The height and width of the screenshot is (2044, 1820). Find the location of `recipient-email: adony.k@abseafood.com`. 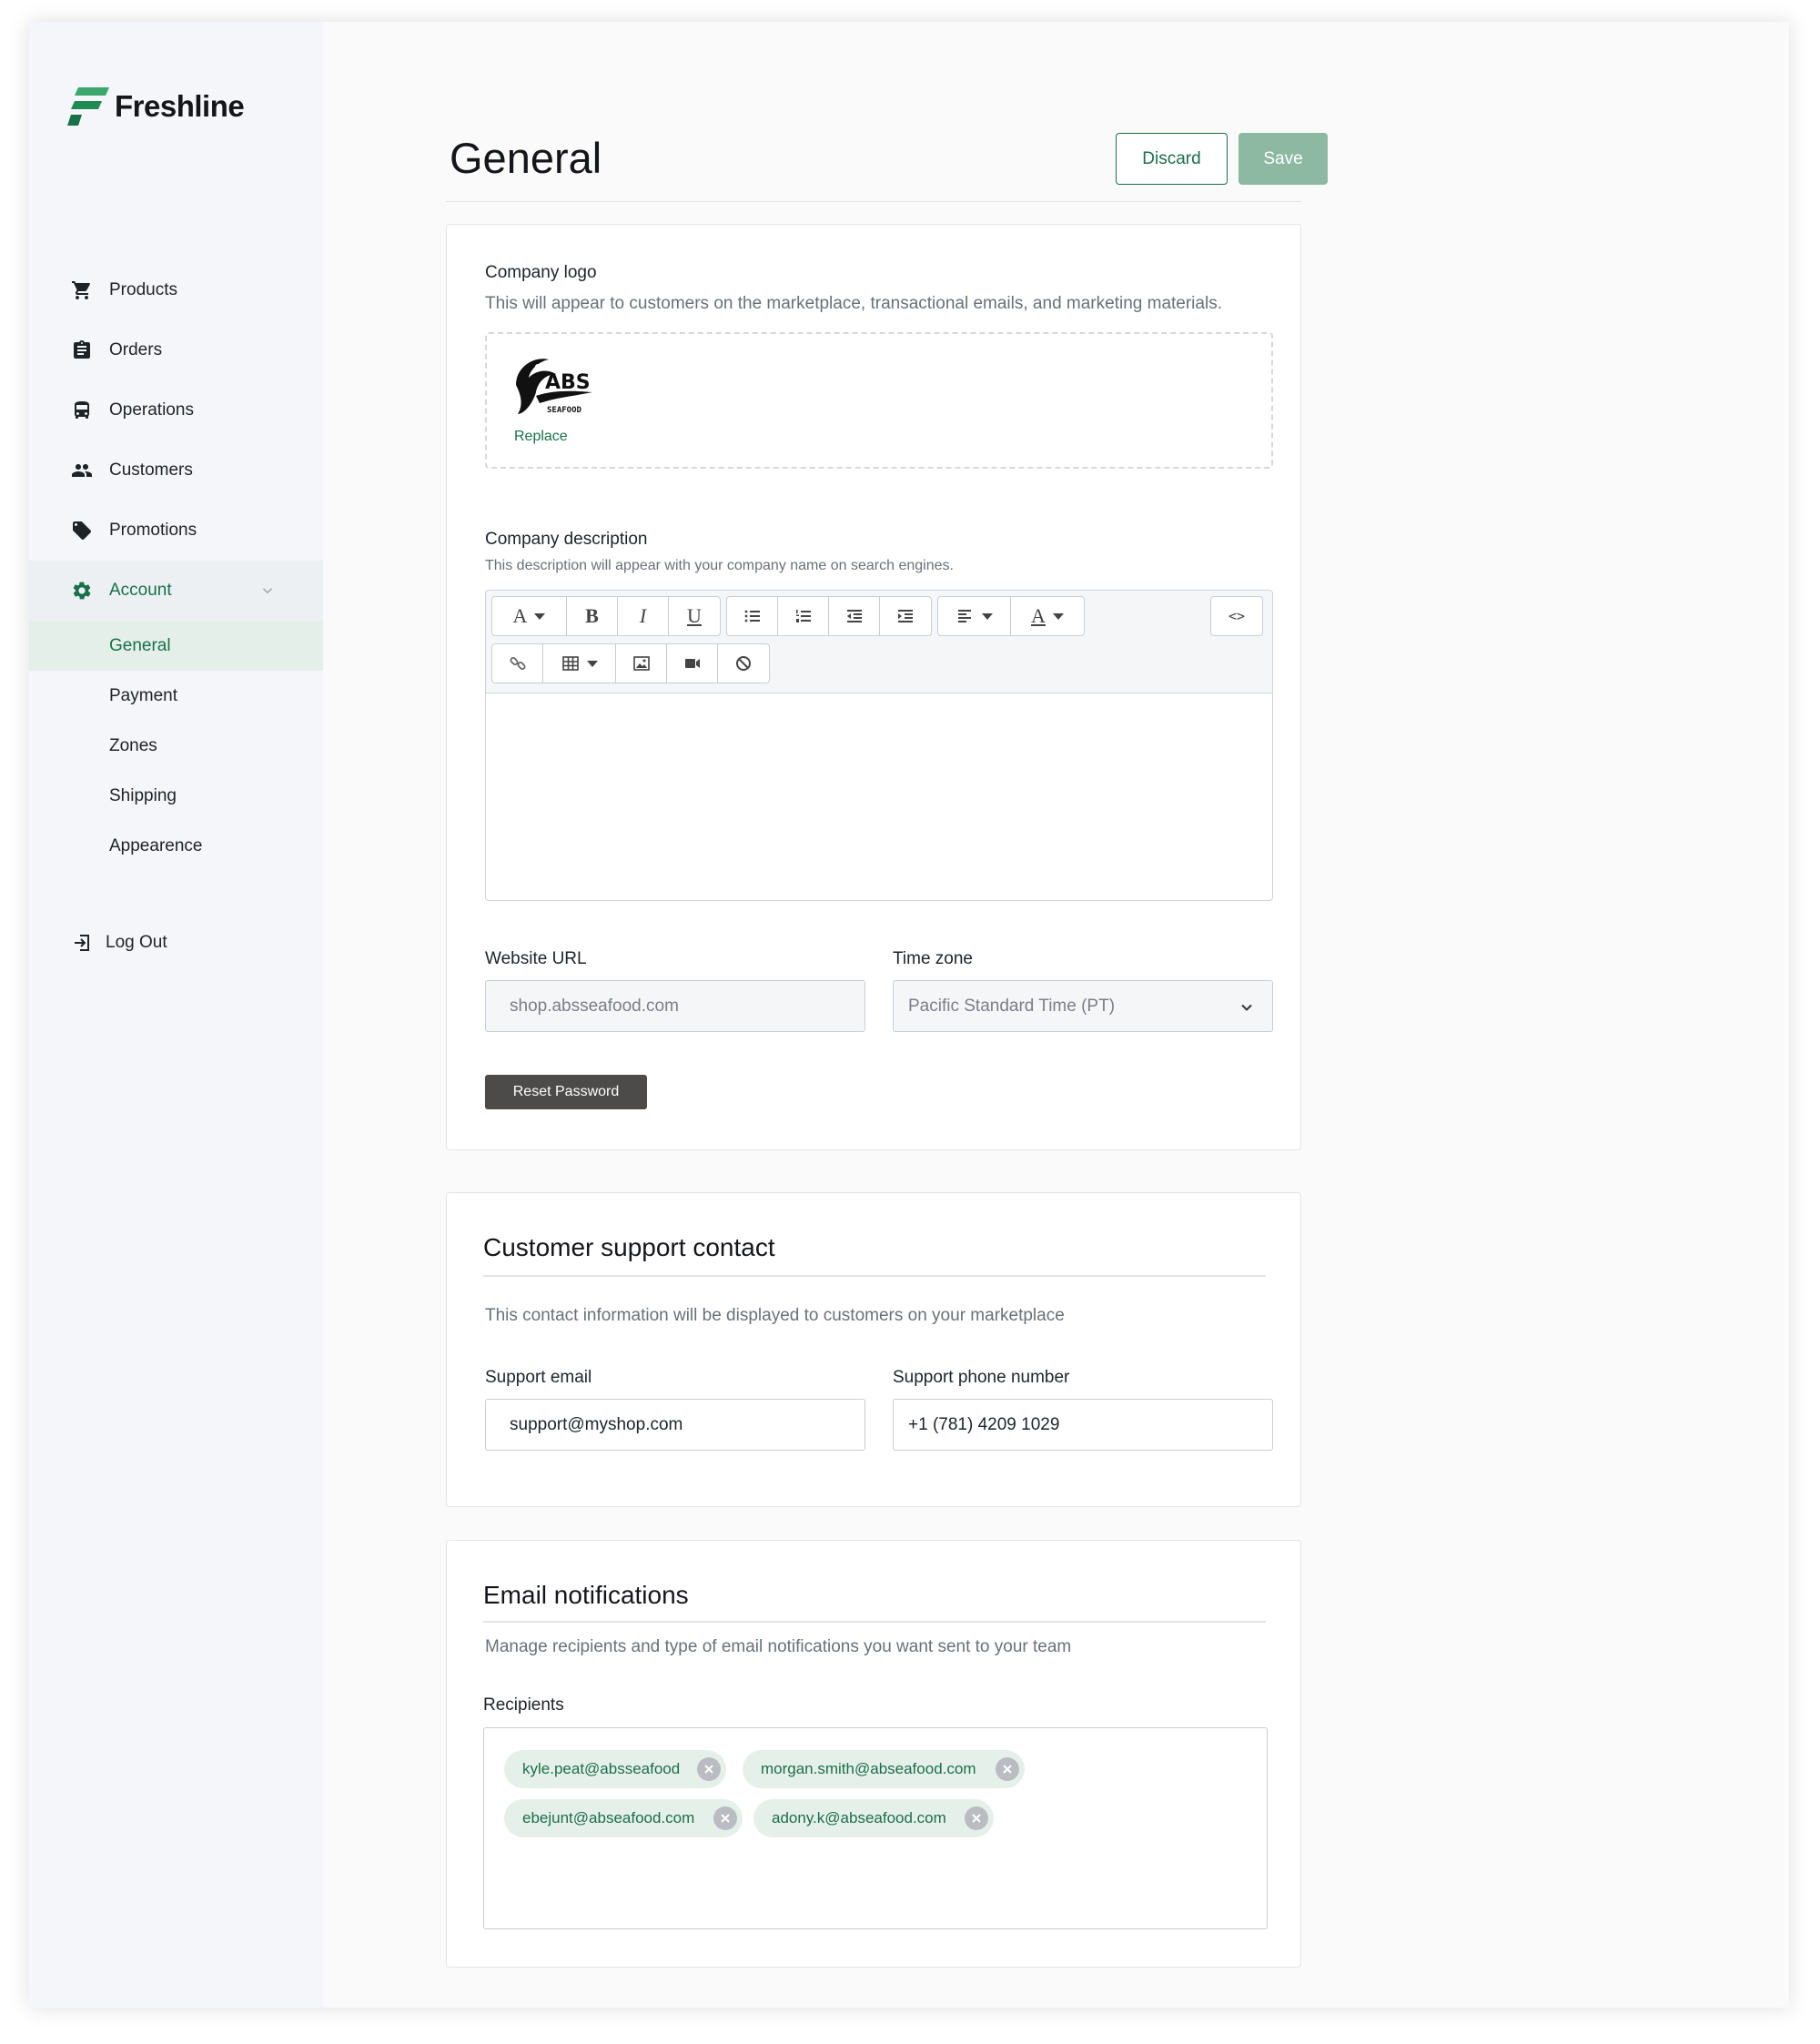

recipient-email: adony.k@abseafood.com is located at coordinates (859, 1817).